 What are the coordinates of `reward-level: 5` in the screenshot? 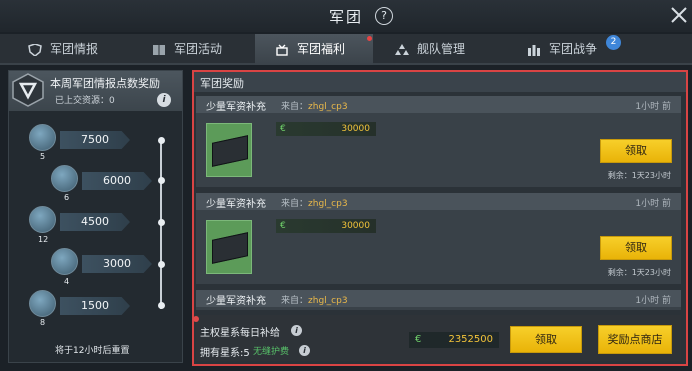 It's located at (43, 156).